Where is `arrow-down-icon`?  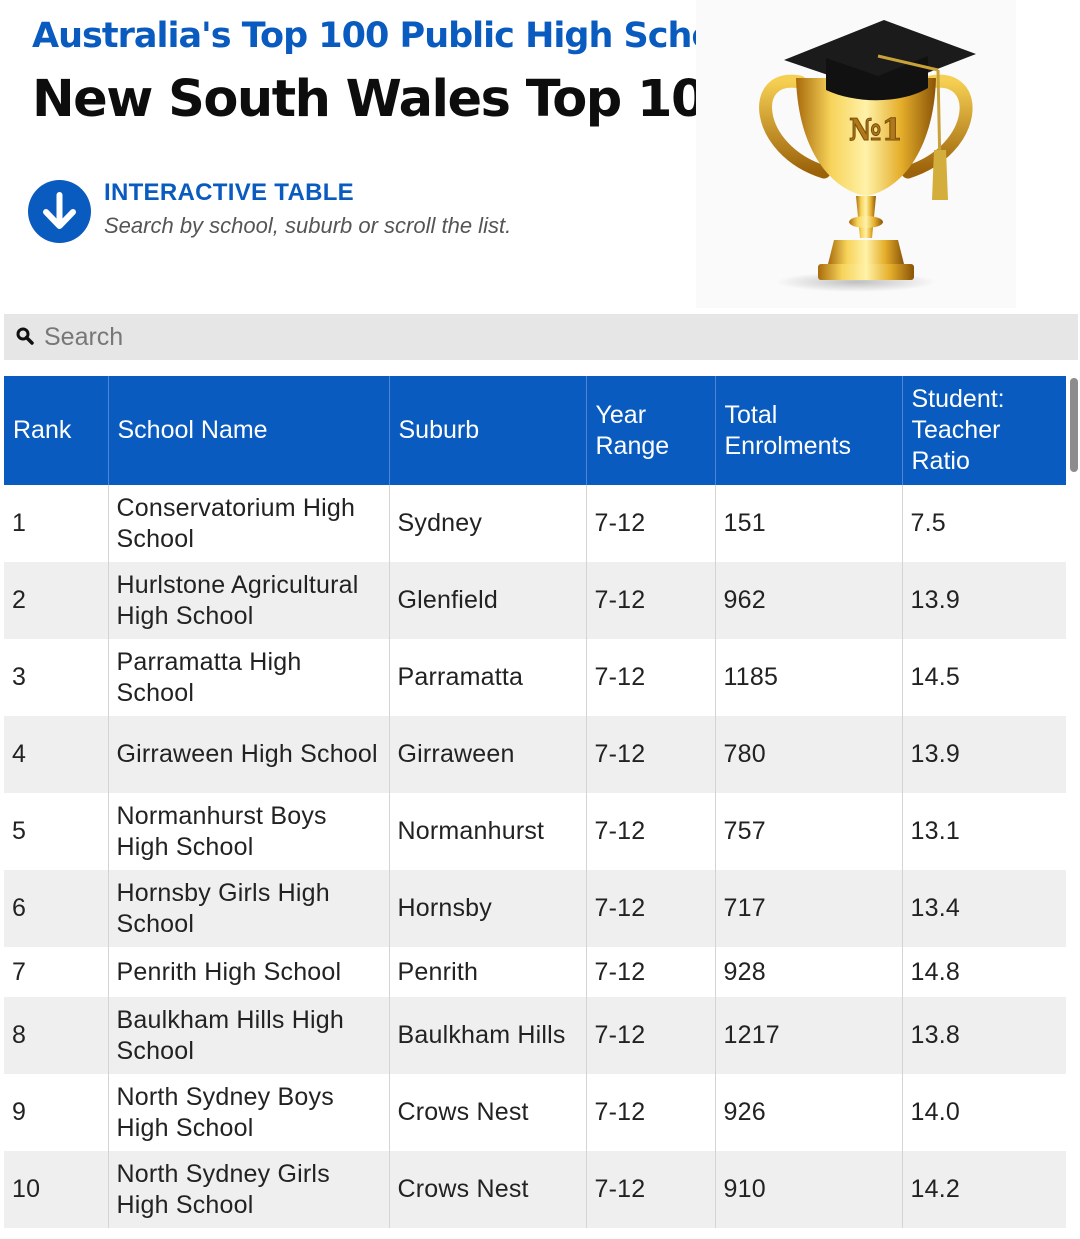 arrow-down-icon is located at coordinates (59, 210).